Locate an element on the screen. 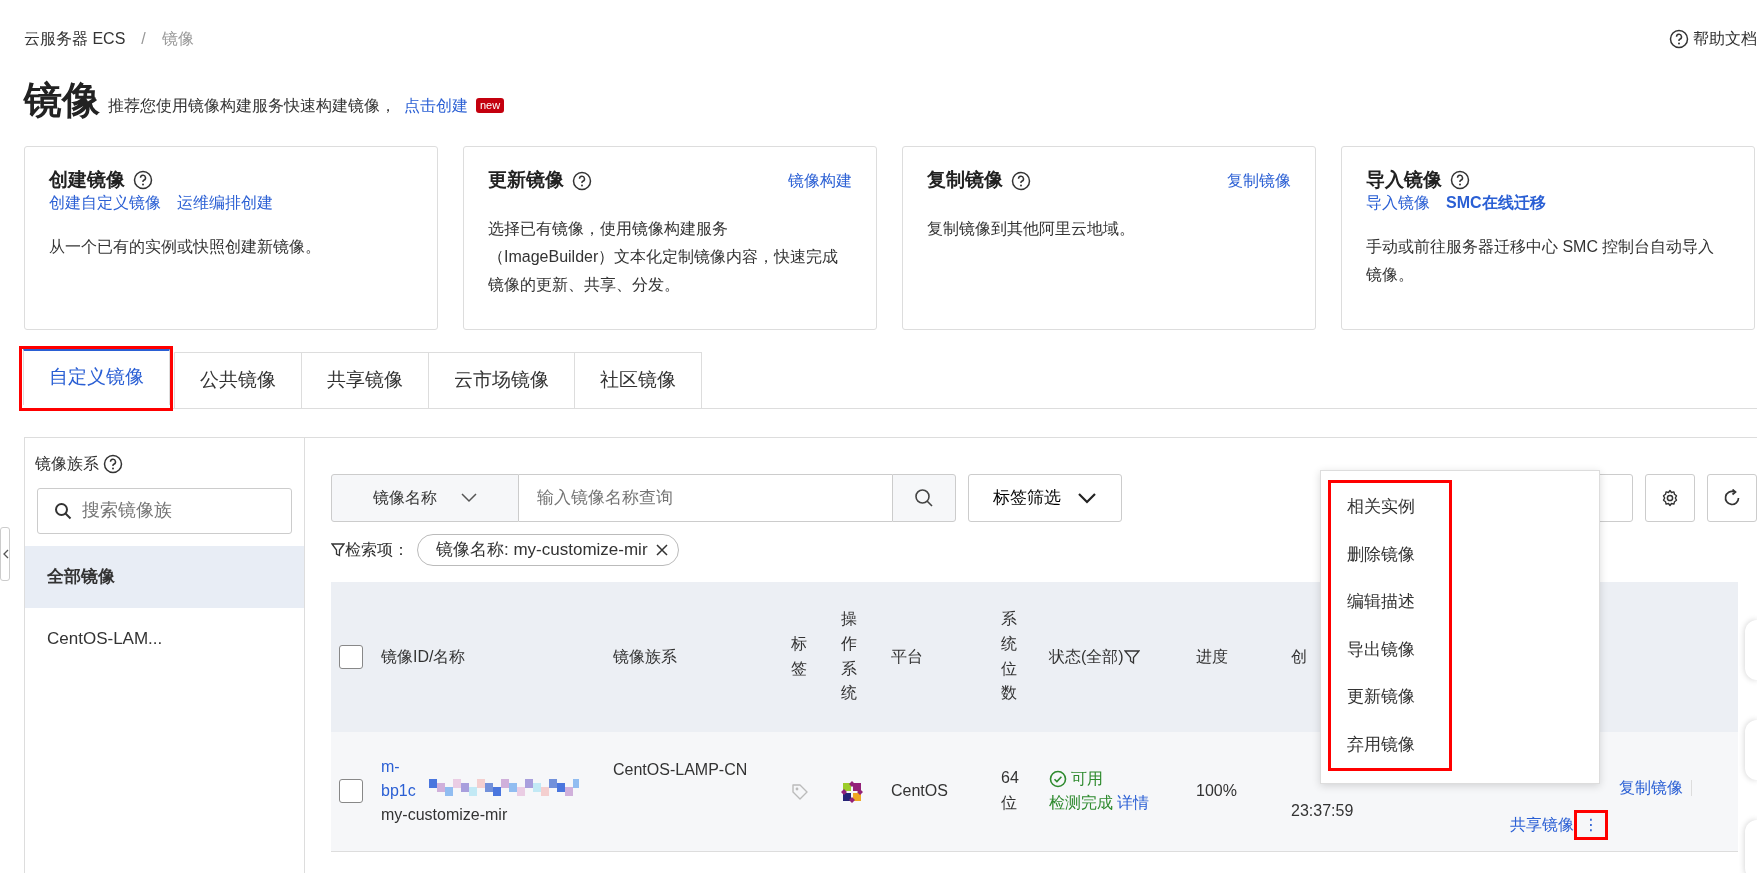 This screenshot has width=1757, height=873. menu-item: 弃用镜像 is located at coordinates (1390, 744).